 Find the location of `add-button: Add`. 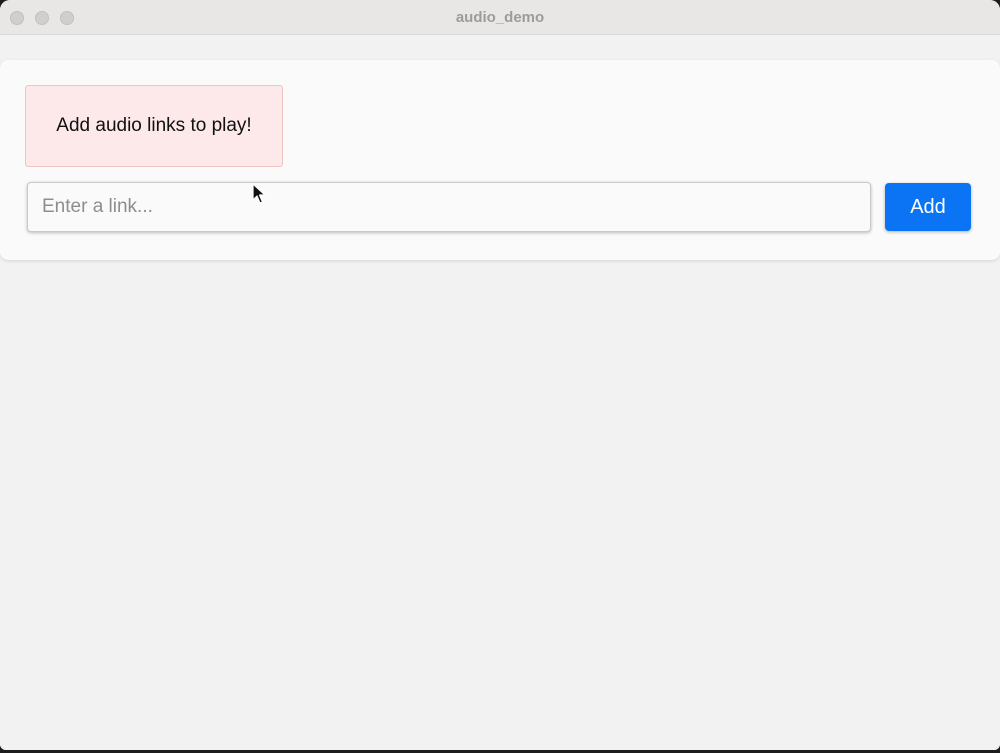

add-button: Add is located at coordinates (928, 207).